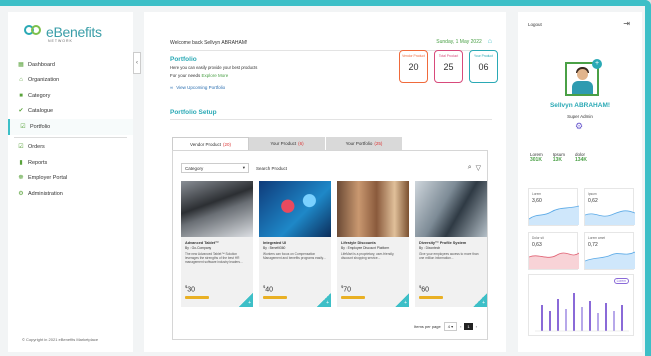 The image size is (651, 356). Describe the element at coordinates (215, 75) in the screenshot. I see `explore-more-link: Explore More` at that location.